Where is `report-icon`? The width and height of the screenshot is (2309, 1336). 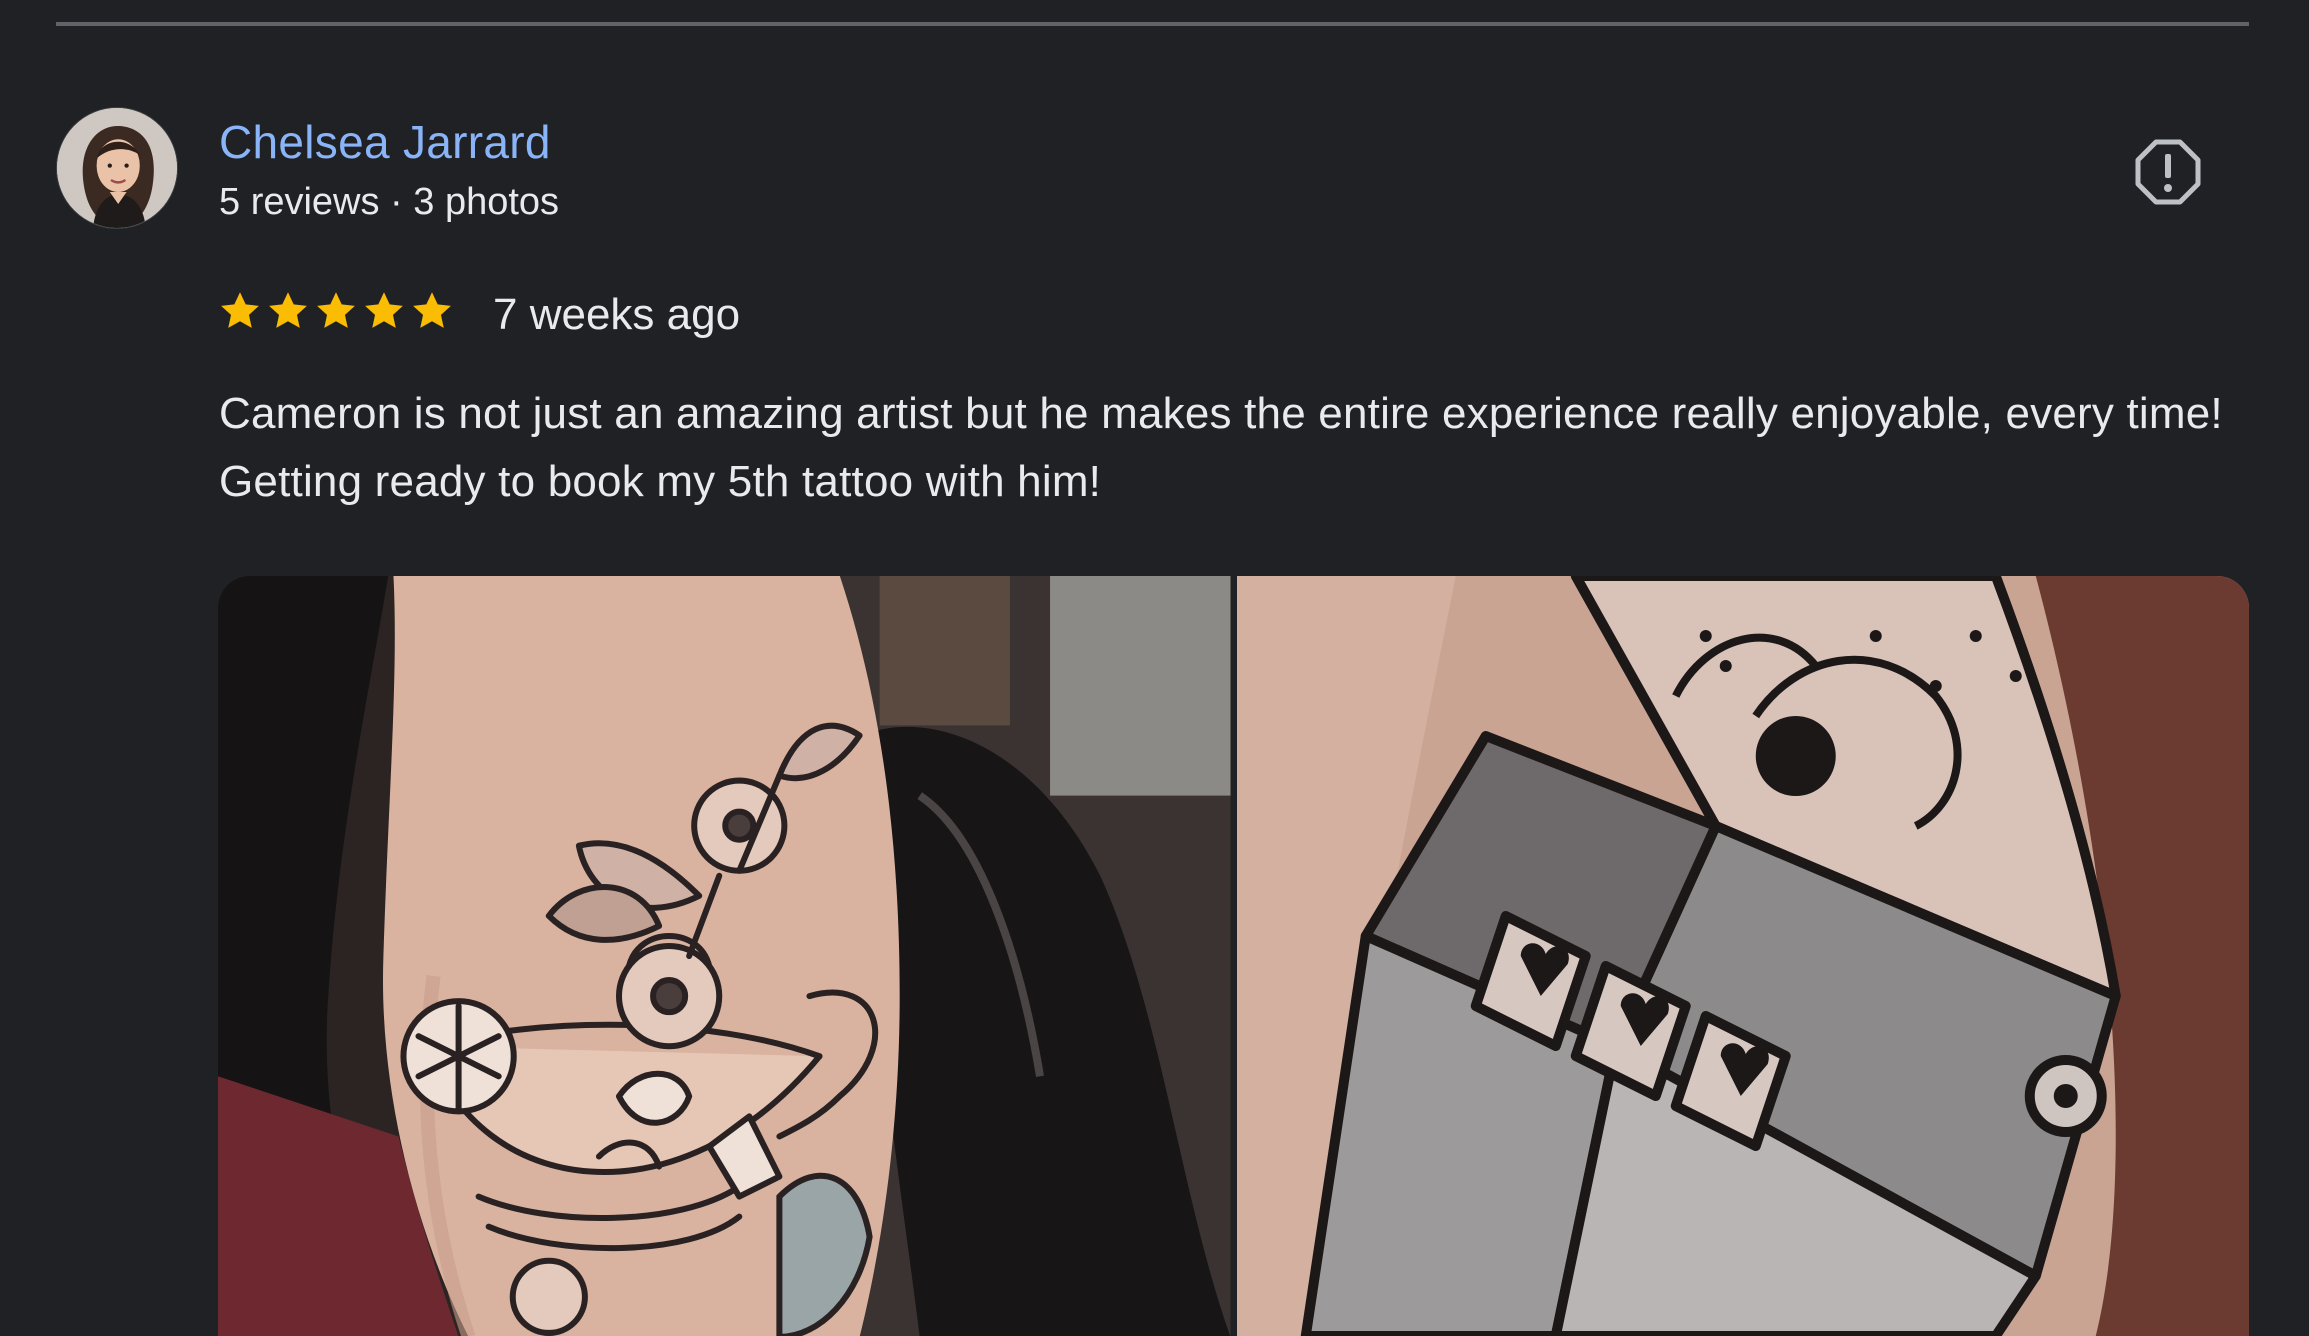
report-icon is located at coordinates (2168, 172).